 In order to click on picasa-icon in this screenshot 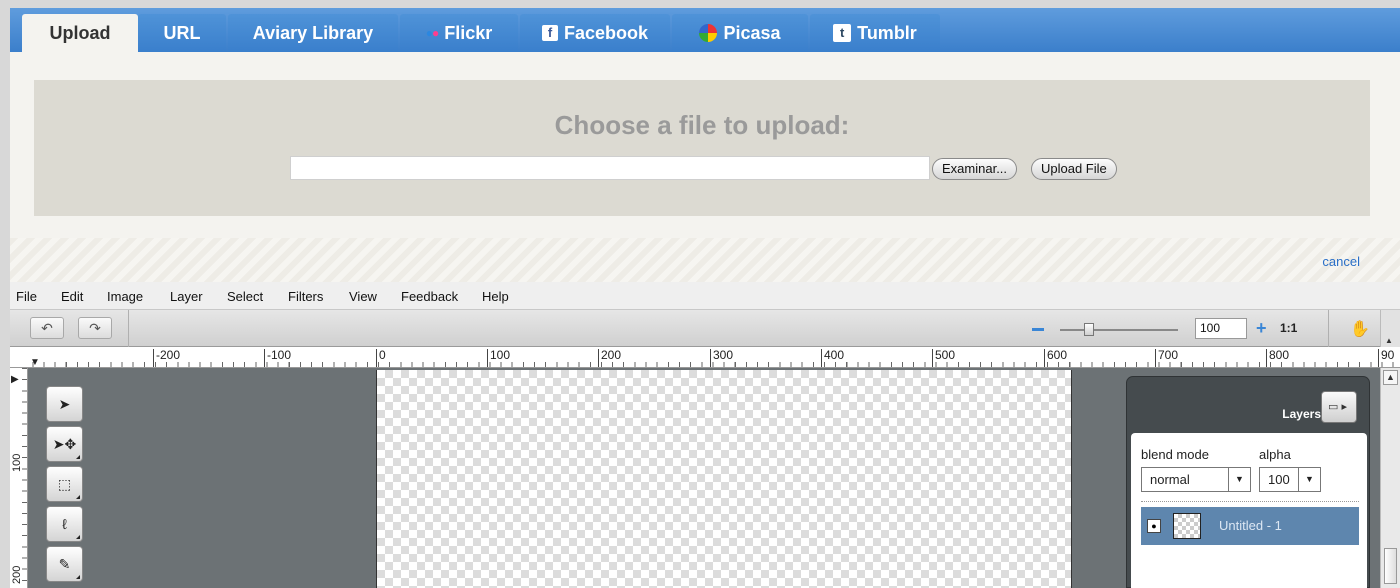, I will do `click(708, 33)`.